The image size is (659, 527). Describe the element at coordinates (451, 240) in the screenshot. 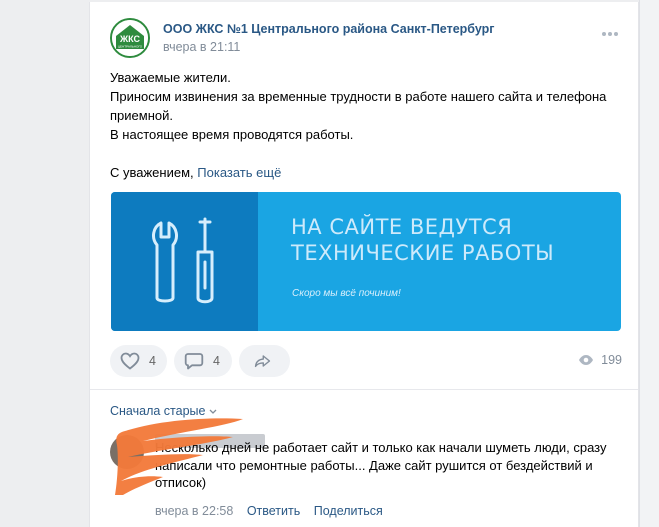

I see `banner-title: НА САЙТЕ ВЕДУТСЯ ТЕХНИЧЕСКИЕ РАБОТЫ` at that location.